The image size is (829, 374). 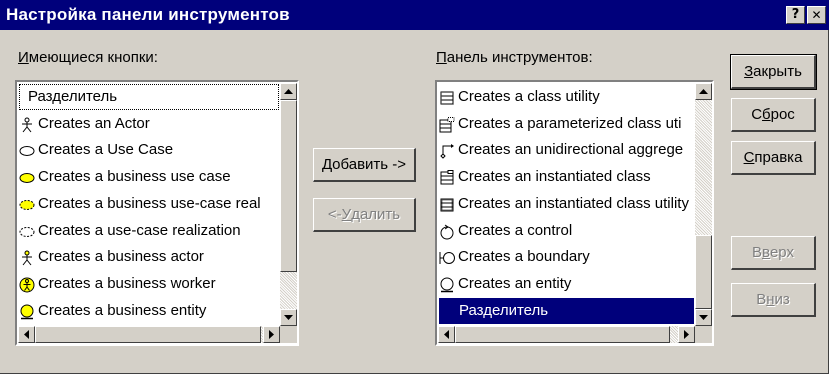 I want to click on control-icon, so click(x=447, y=231).